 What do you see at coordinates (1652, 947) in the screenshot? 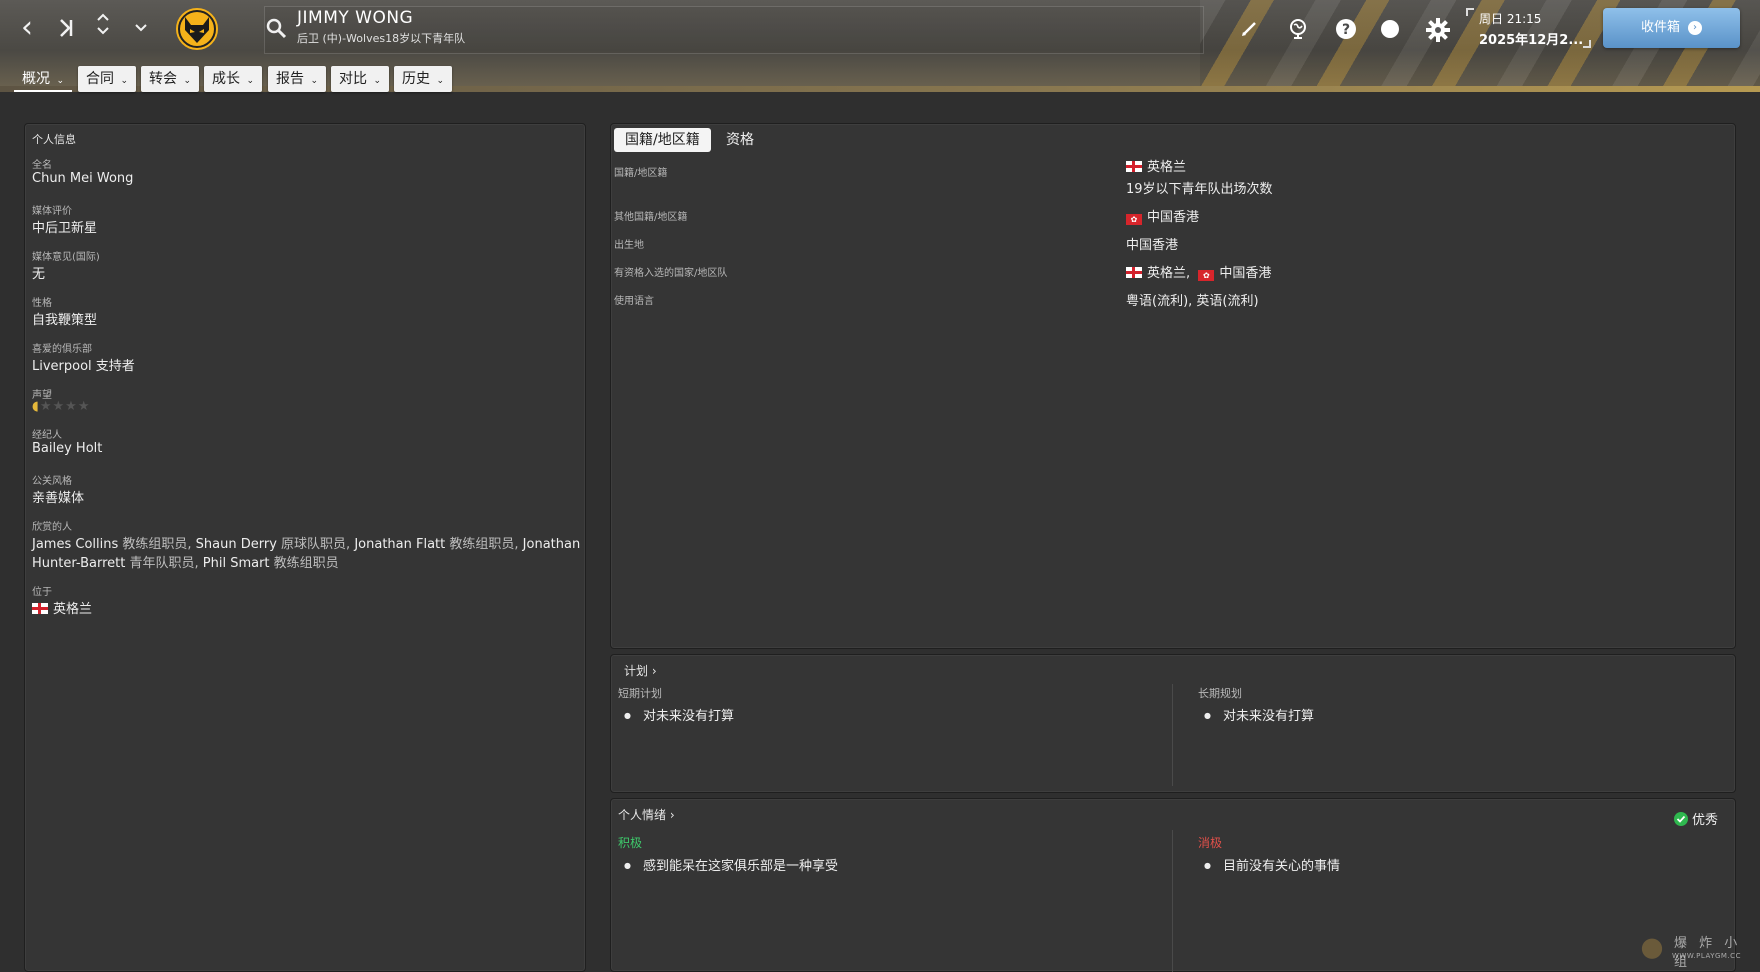
I see `watermark-logo-icon` at bounding box center [1652, 947].